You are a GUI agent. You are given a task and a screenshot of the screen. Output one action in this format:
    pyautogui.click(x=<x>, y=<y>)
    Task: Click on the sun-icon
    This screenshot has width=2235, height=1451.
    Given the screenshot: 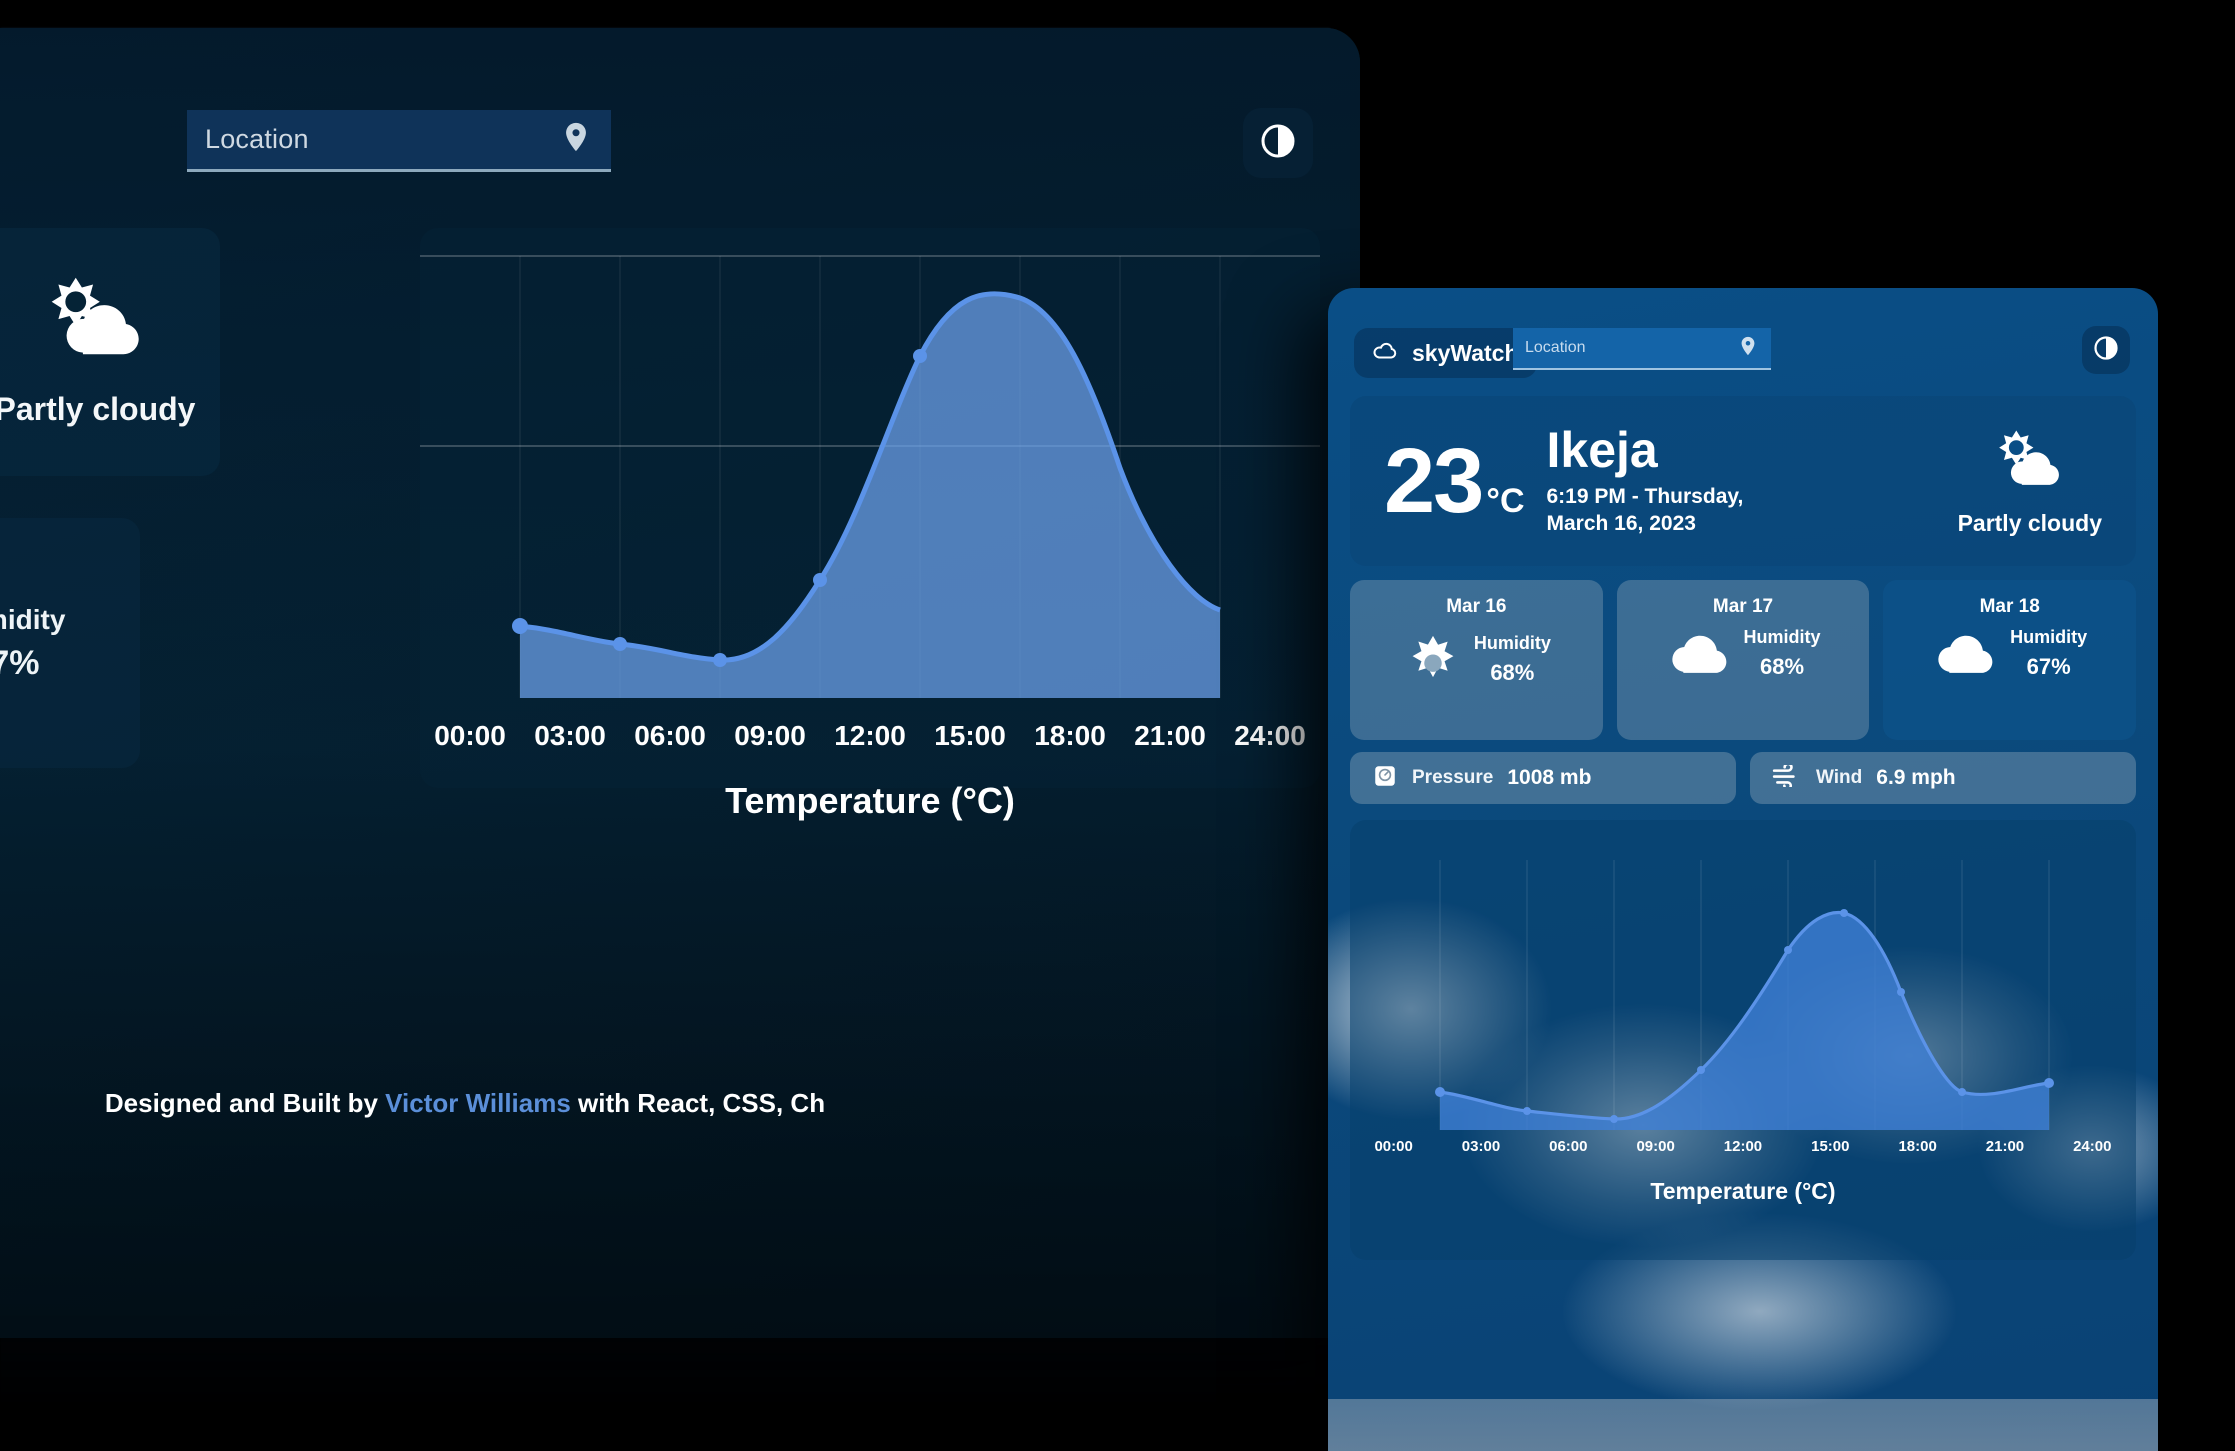 What is the action you would take?
    pyautogui.click(x=1433, y=659)
    